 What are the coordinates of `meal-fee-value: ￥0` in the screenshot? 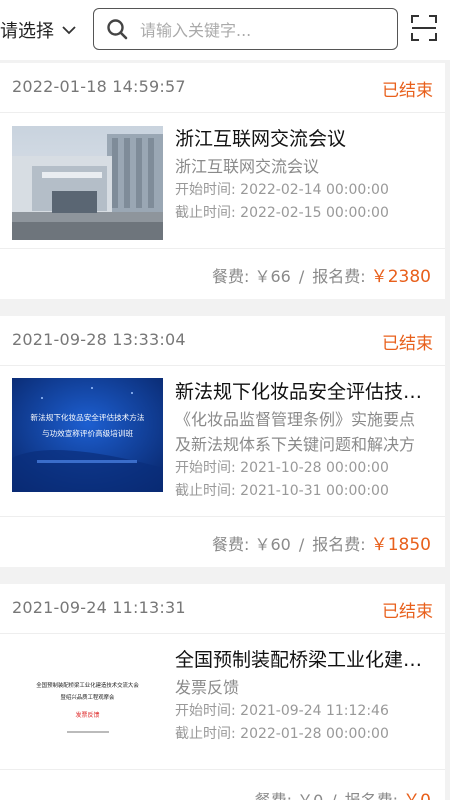 It's located at (310, 795).